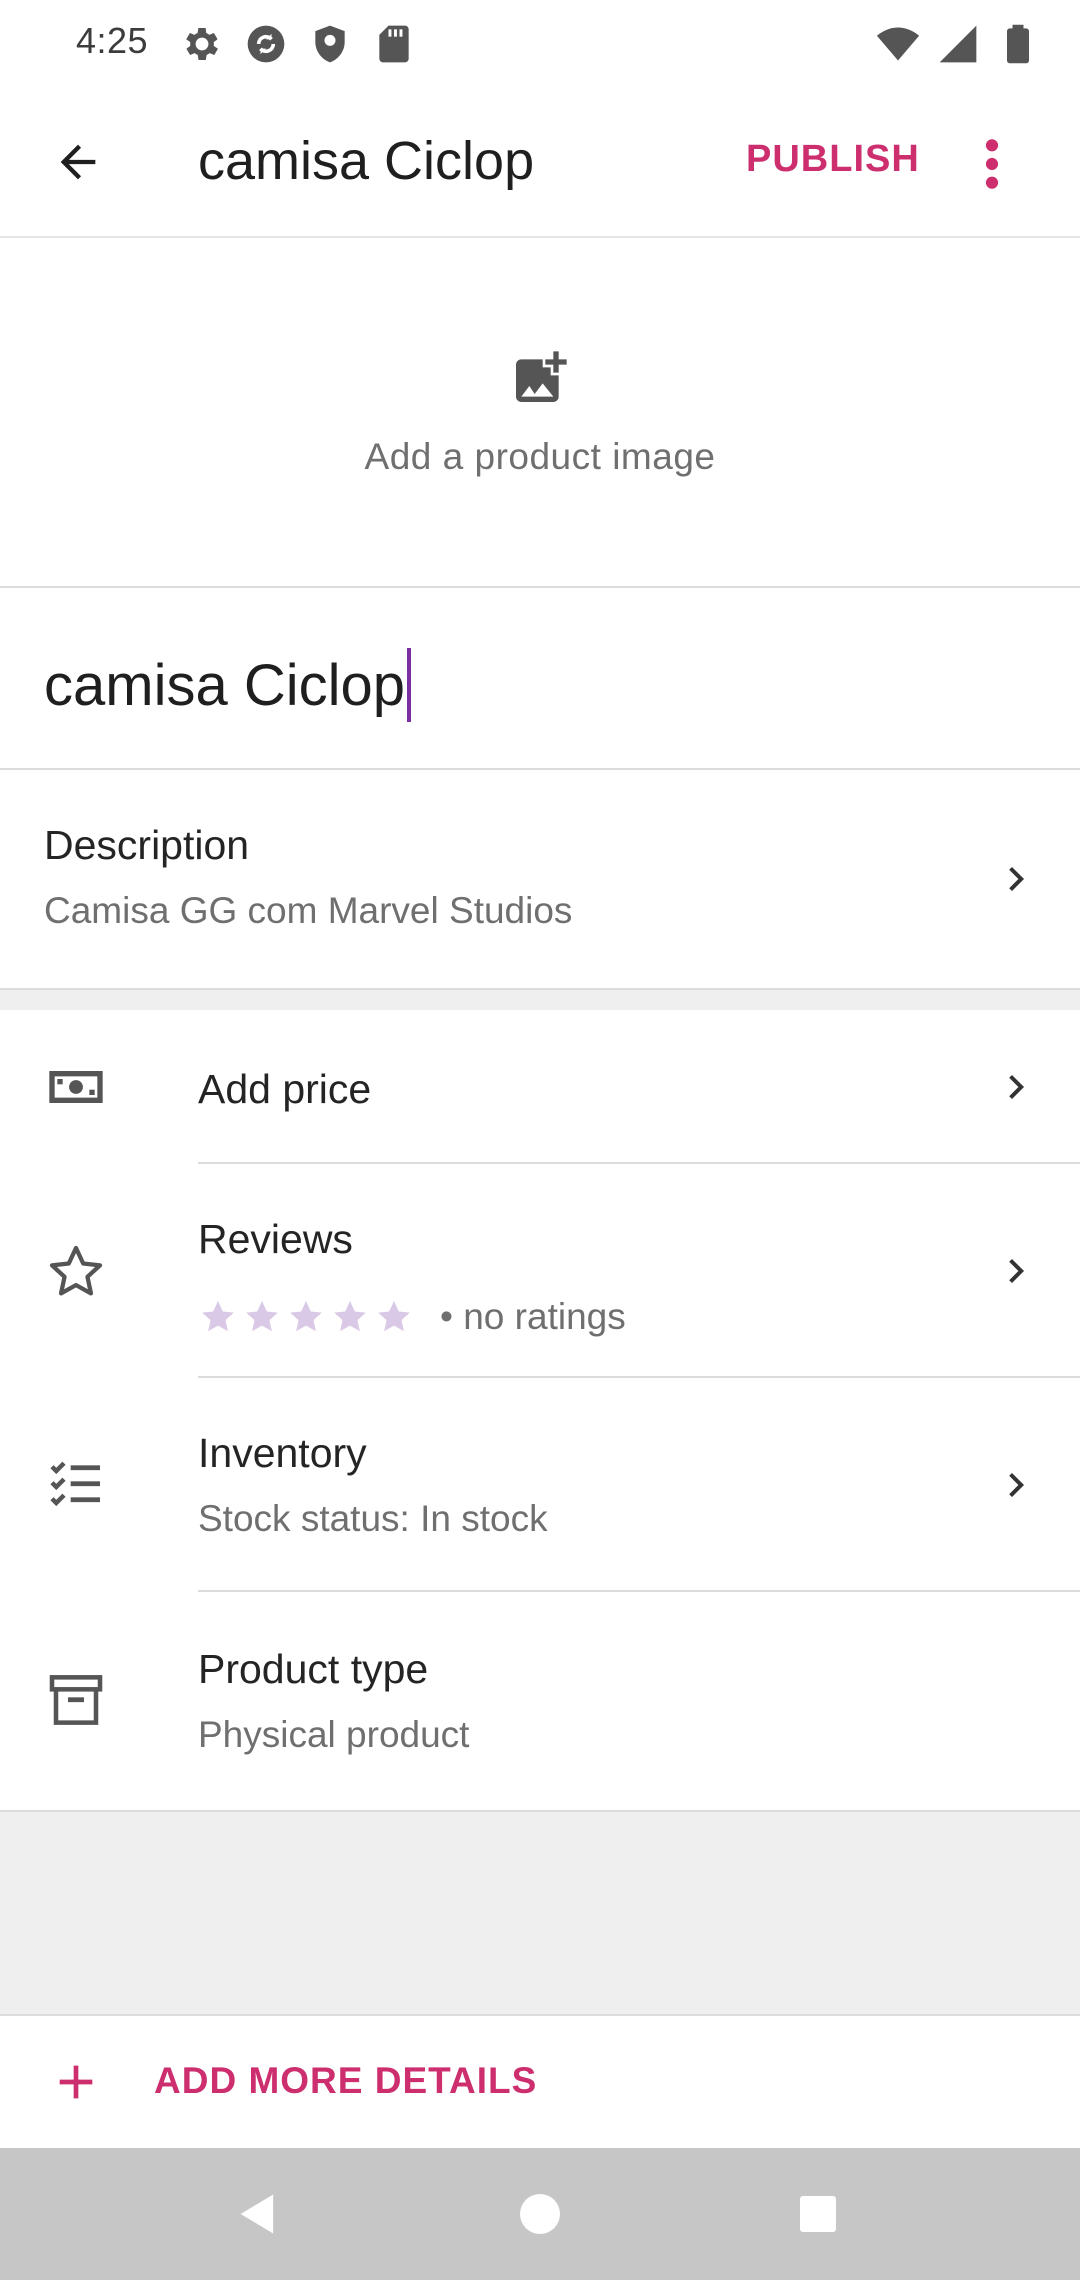 The height and width of the screenshot is (2280, 1080). What do you see at coordinates (394, 44) in the screenshot?
I see `sd-card-icon` at bounding box center [394, 44].